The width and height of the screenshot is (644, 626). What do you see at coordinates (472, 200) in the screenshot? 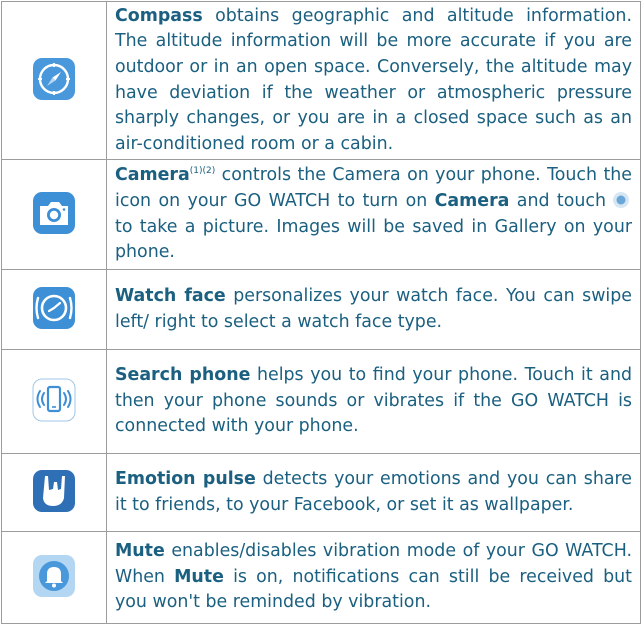
I see `feature-title-inline: Camera` at bounding box center [472, 200].